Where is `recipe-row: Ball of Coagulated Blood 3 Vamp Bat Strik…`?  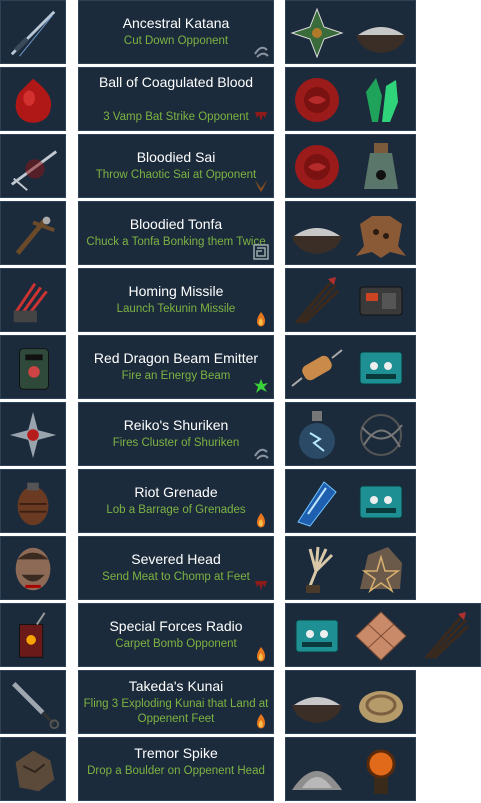
recipe-row: Ball of Coagulated Blood 3 Vamp Bat Strik… is located at coordinates (240, 99).